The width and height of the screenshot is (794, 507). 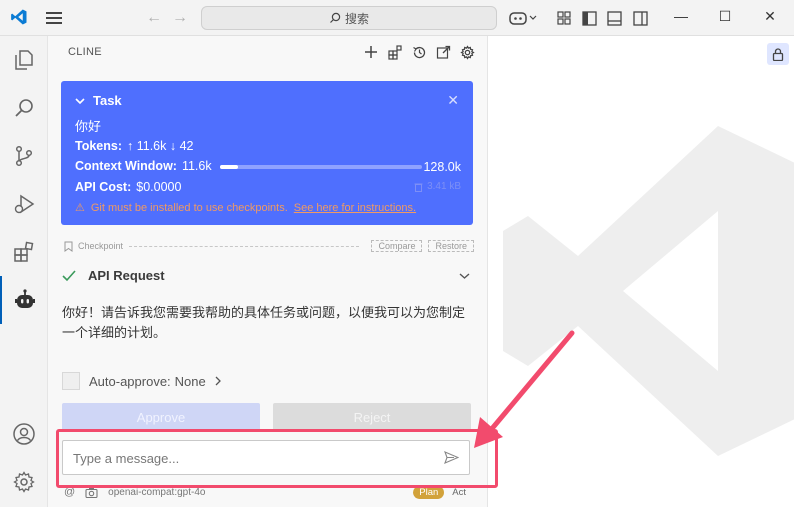 What do you see at coordinates (397, 246) in the screenshot?
I see `compare-button: Compare` at bounding box center [397, 246].